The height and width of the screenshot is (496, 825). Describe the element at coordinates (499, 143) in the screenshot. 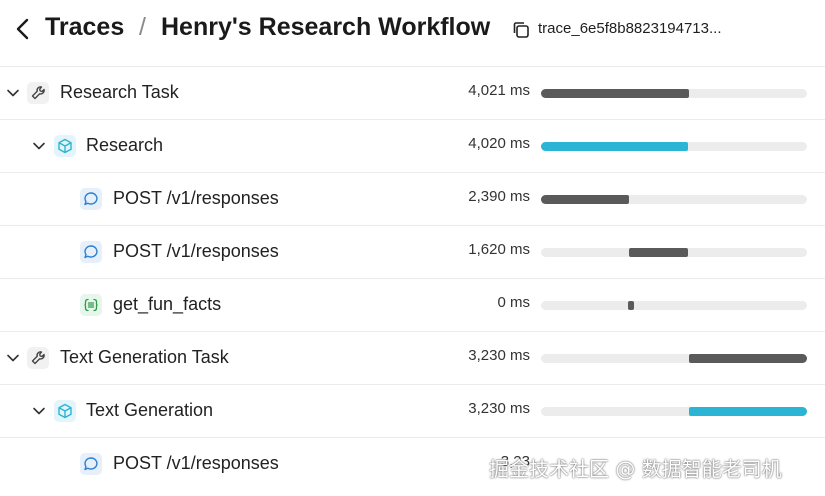

I see `span-duration: 4,020 ms` at that location.